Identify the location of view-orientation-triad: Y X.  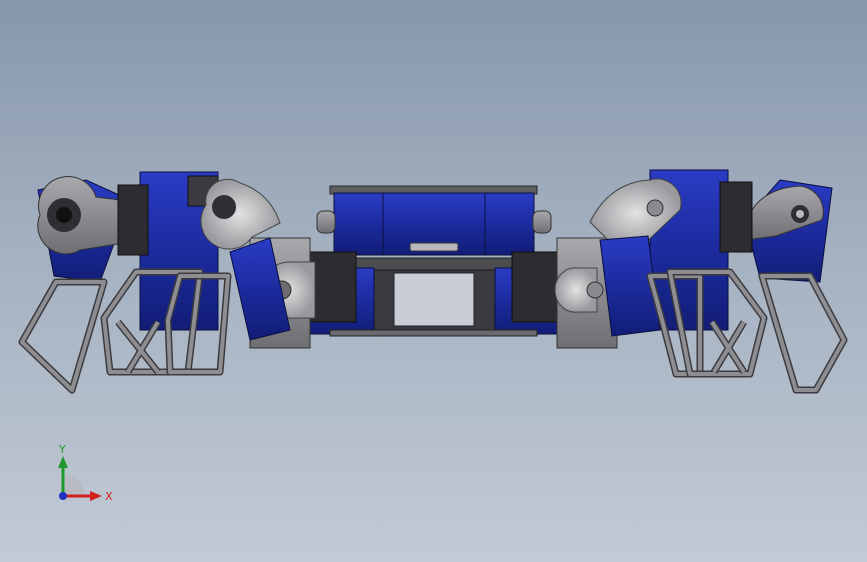
(85, 473).